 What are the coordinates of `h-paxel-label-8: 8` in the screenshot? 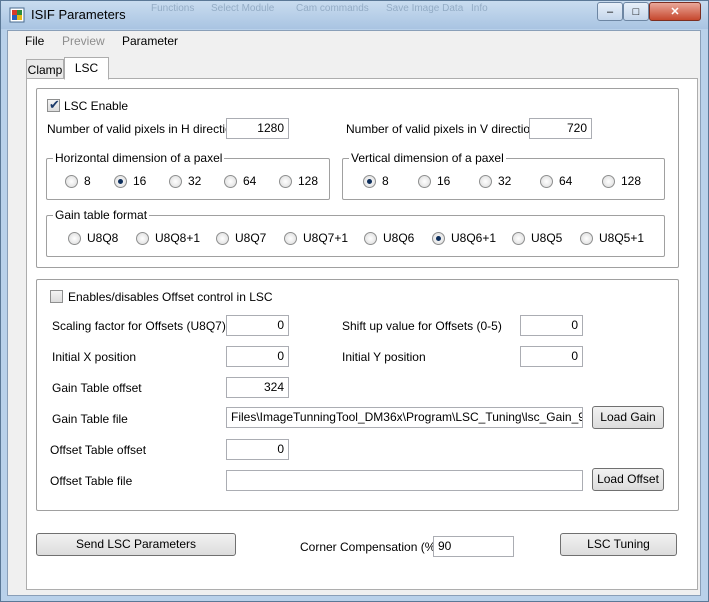 It's located at (87, 181).